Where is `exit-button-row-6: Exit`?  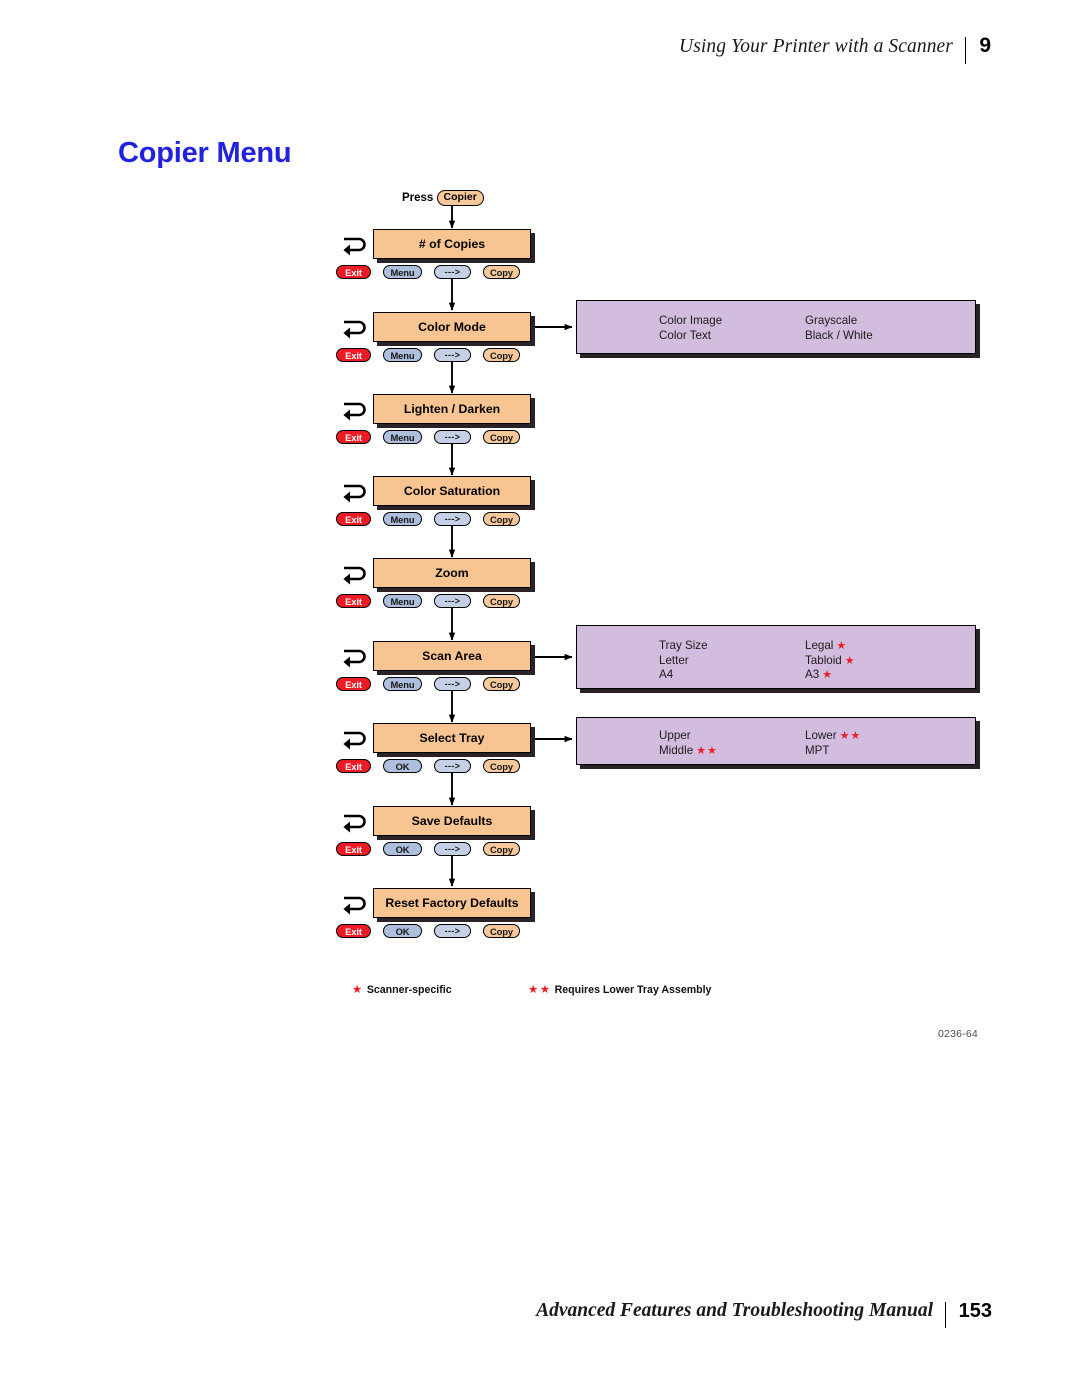
exit-button-row-6: Exit is located at coordinates (353, 684).